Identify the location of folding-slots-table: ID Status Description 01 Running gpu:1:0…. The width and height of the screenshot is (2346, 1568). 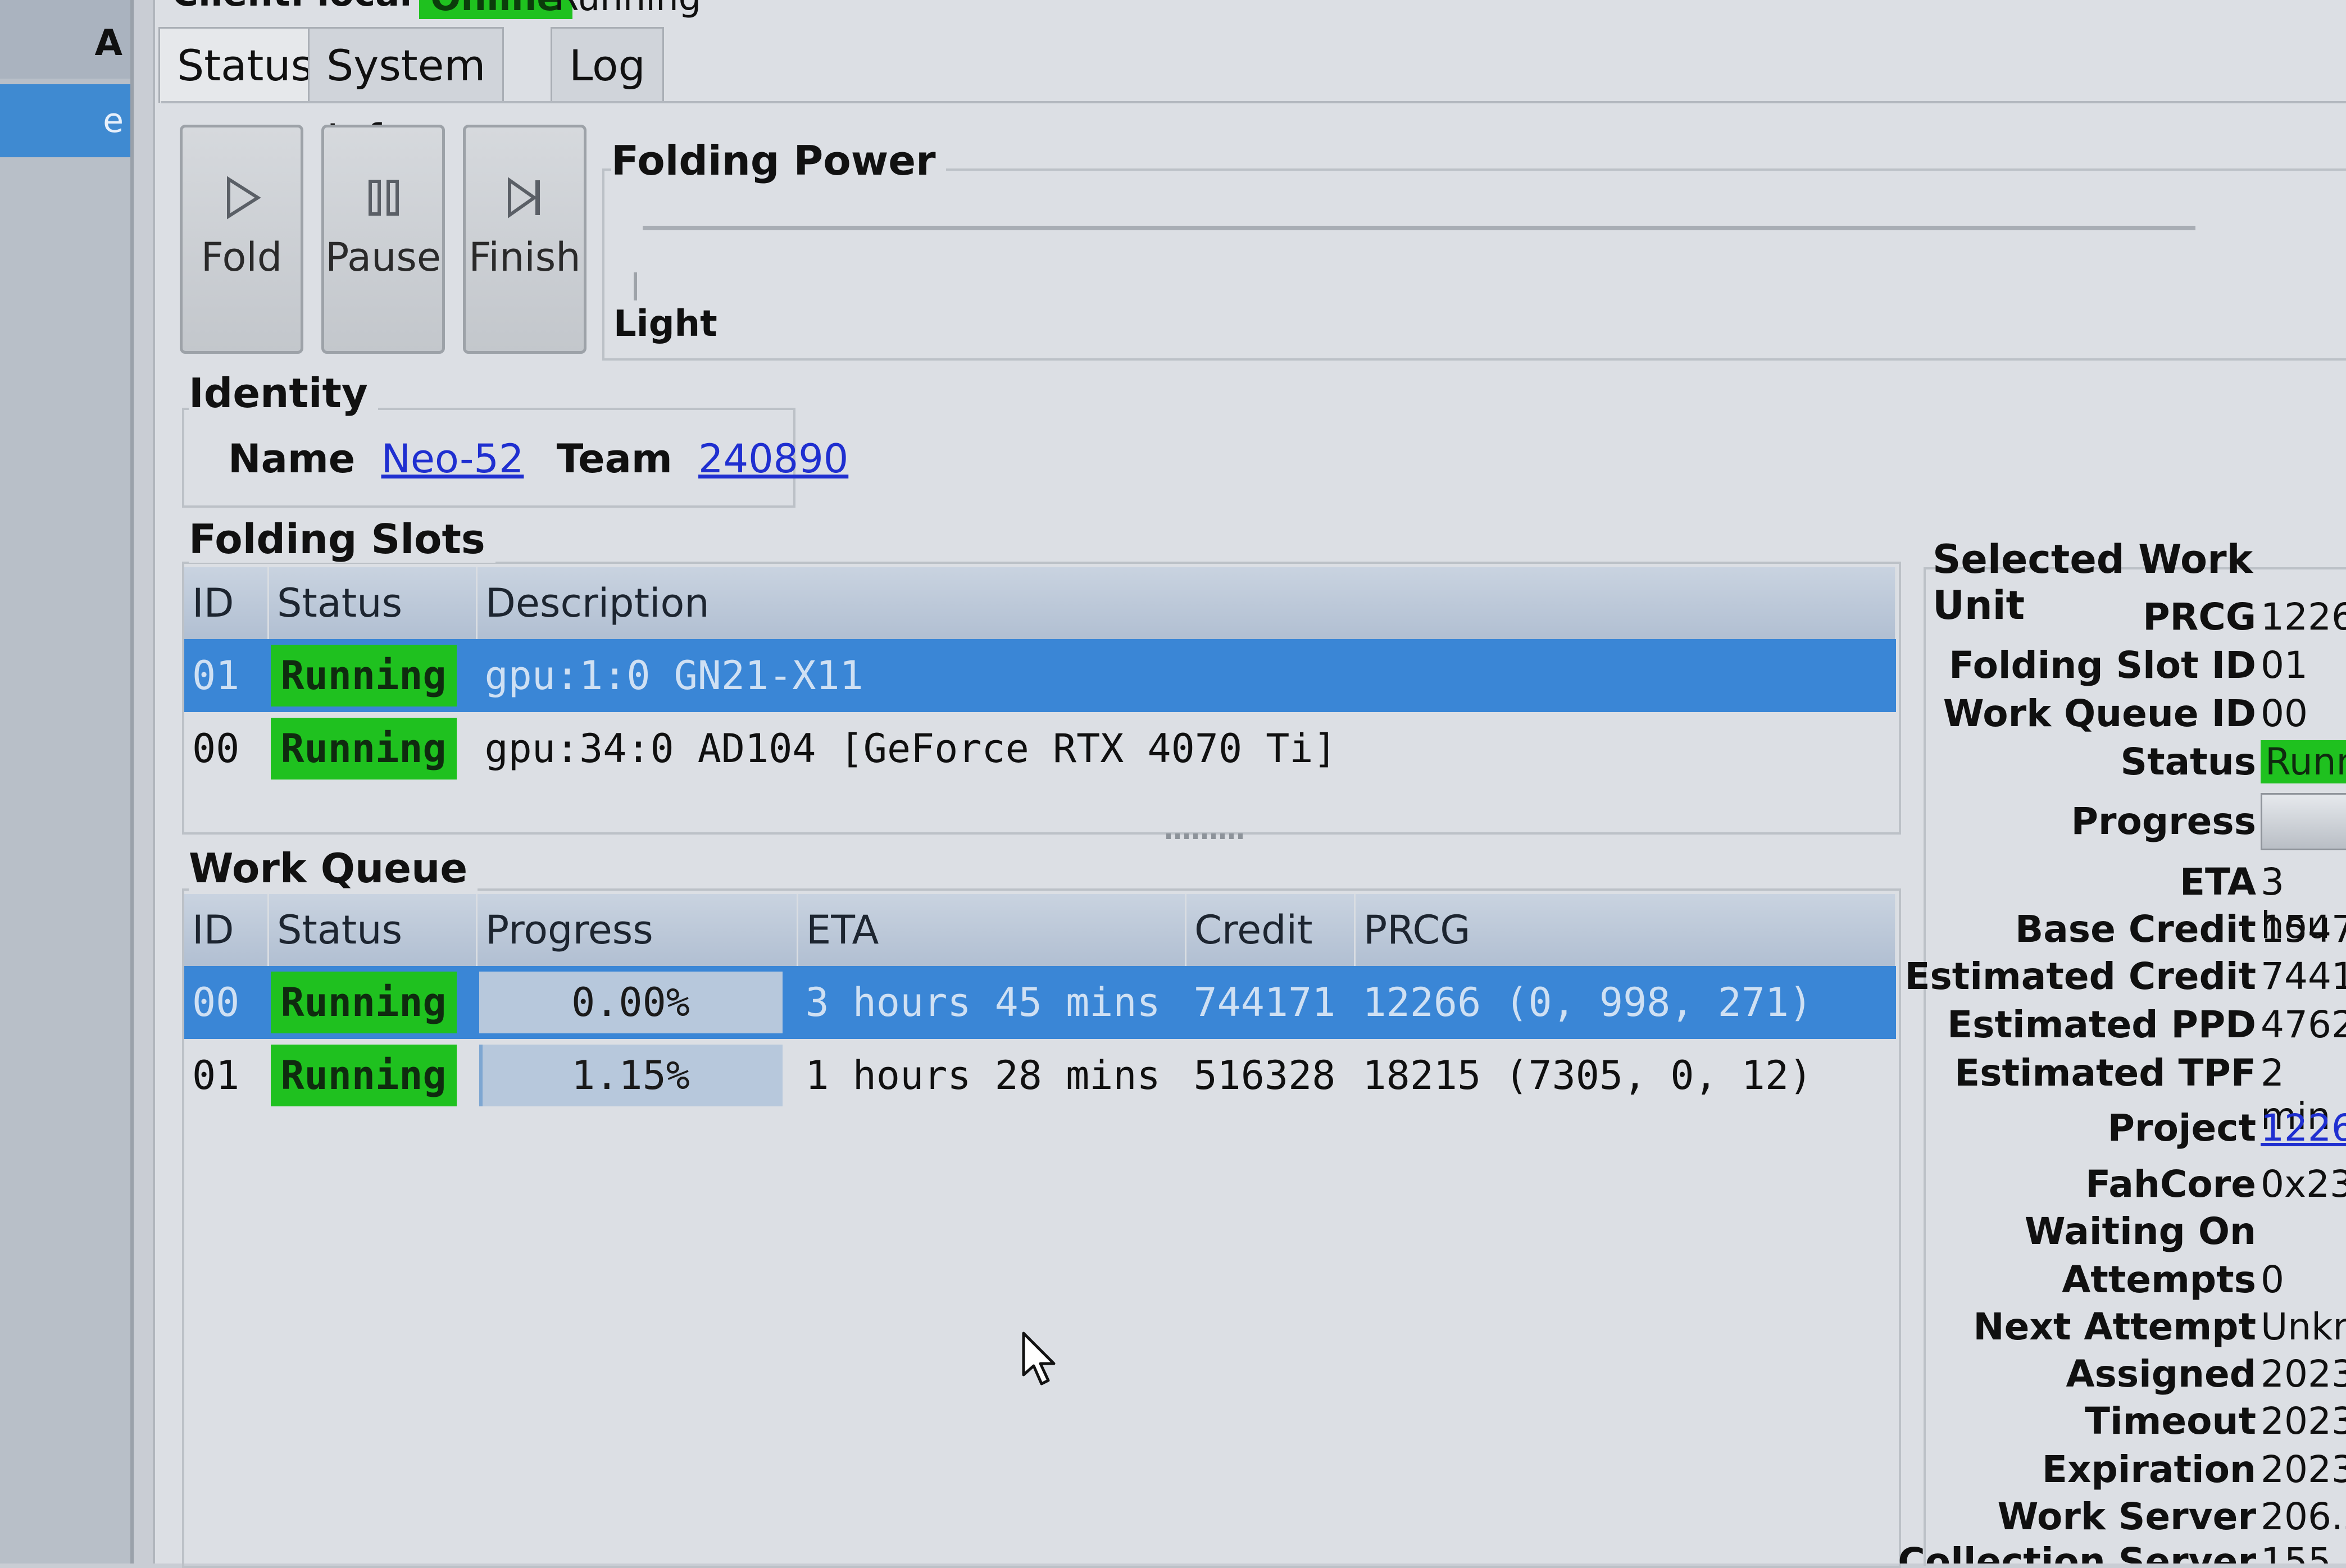
(1040, 676).